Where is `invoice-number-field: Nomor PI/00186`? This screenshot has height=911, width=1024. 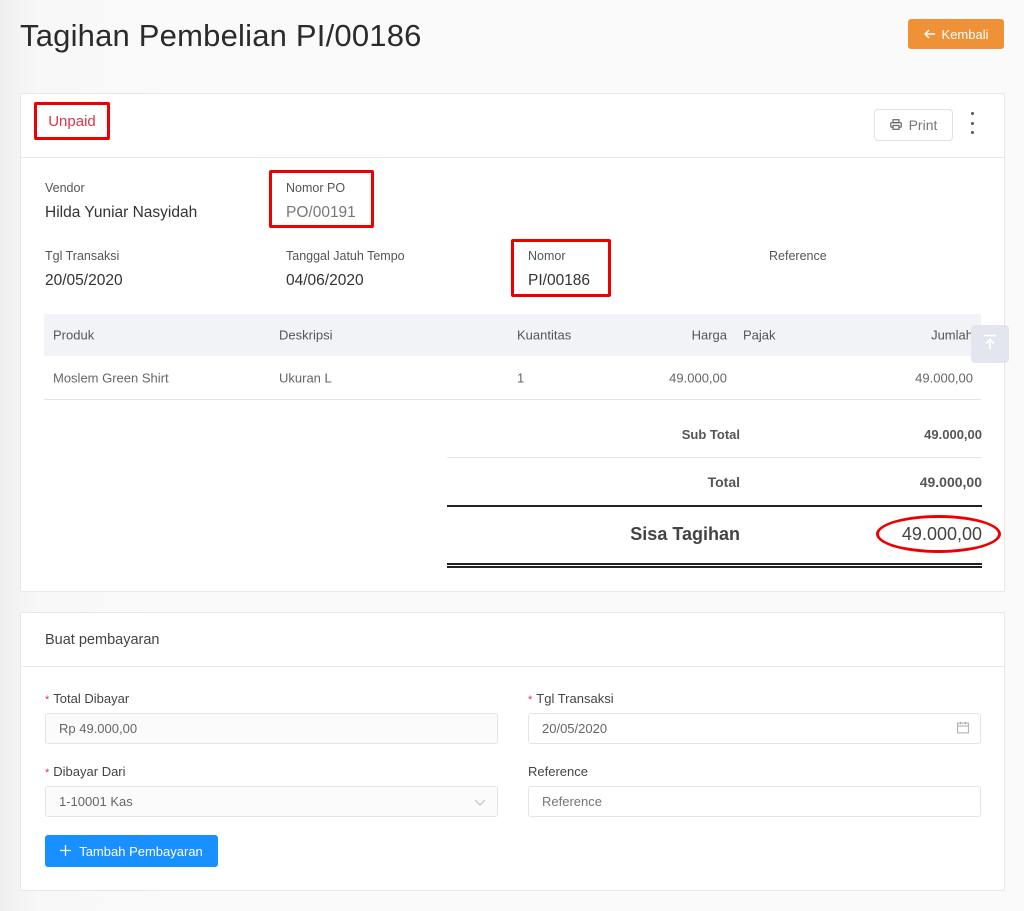
invoice-number-field: Nomor PI/00186 is located at coordinates (559, 269).